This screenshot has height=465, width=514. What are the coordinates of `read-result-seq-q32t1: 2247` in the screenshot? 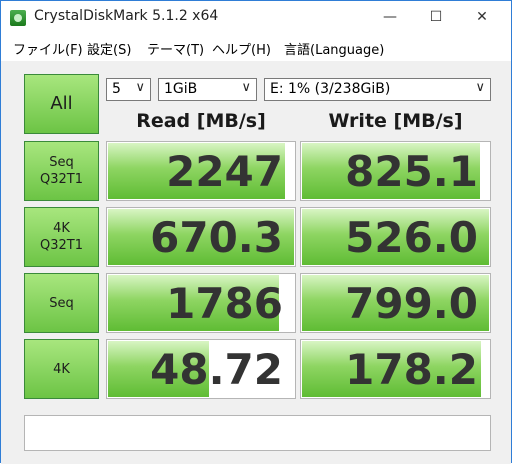 It's located at (201, 171).